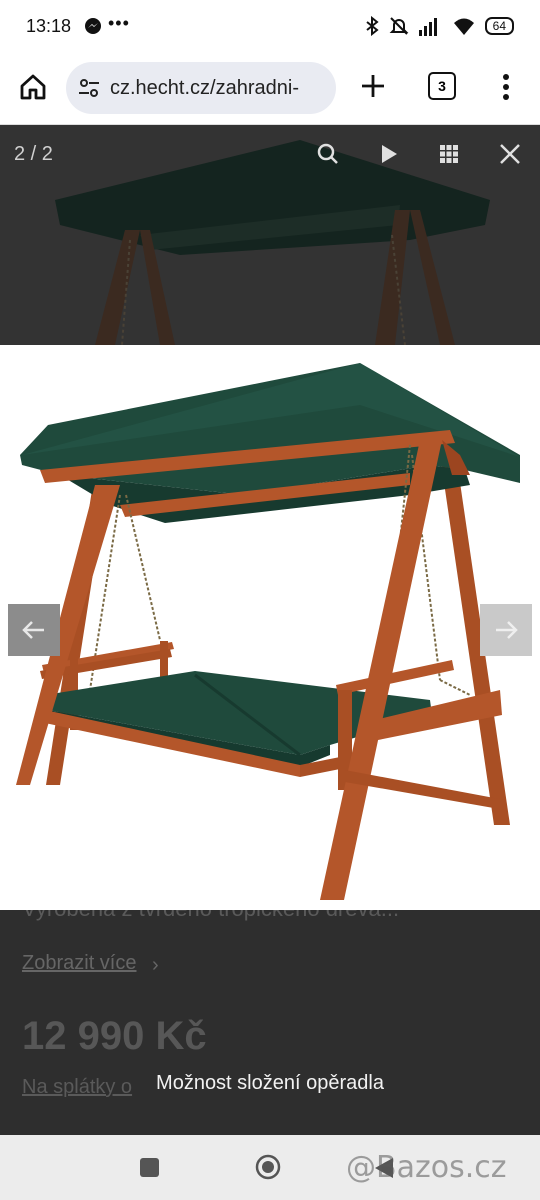 This screenshot has height=1200, width=540. What do you see at coordinates (114, 1036) in the screenshot?
I see `price: 12 990 Kč` at bounding box center [114, 1036].